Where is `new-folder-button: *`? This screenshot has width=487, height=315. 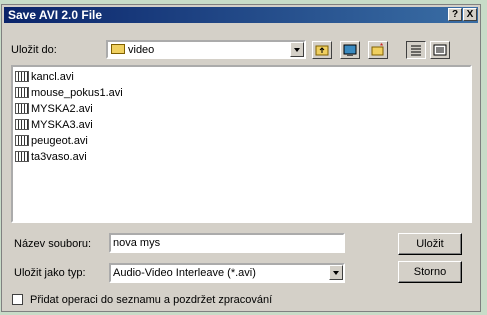 new-folder-button: * is located at coordinates (378, 50).